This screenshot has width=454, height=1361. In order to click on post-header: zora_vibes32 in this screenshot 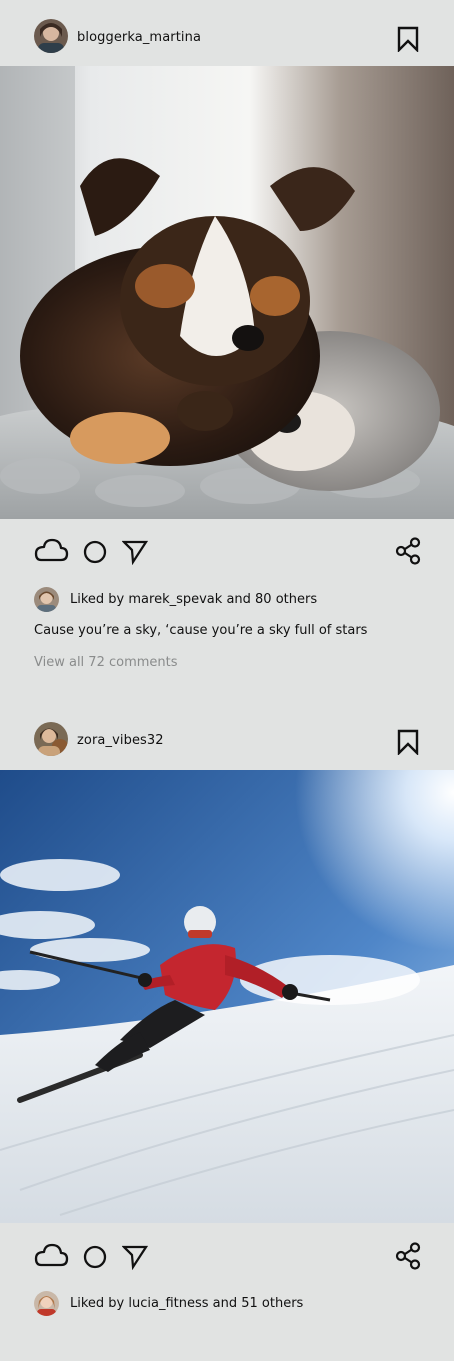, I will do `click(227, 739)`.